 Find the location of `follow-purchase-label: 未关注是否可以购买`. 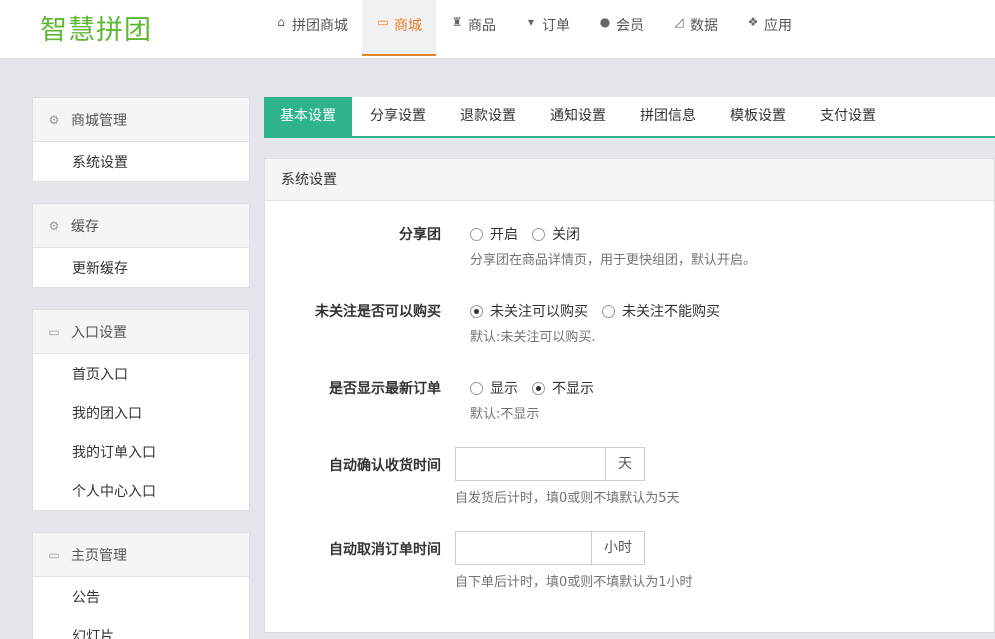

follow-purchase-label: 未关注是否可以购买 is located at coordinates (378, 312).